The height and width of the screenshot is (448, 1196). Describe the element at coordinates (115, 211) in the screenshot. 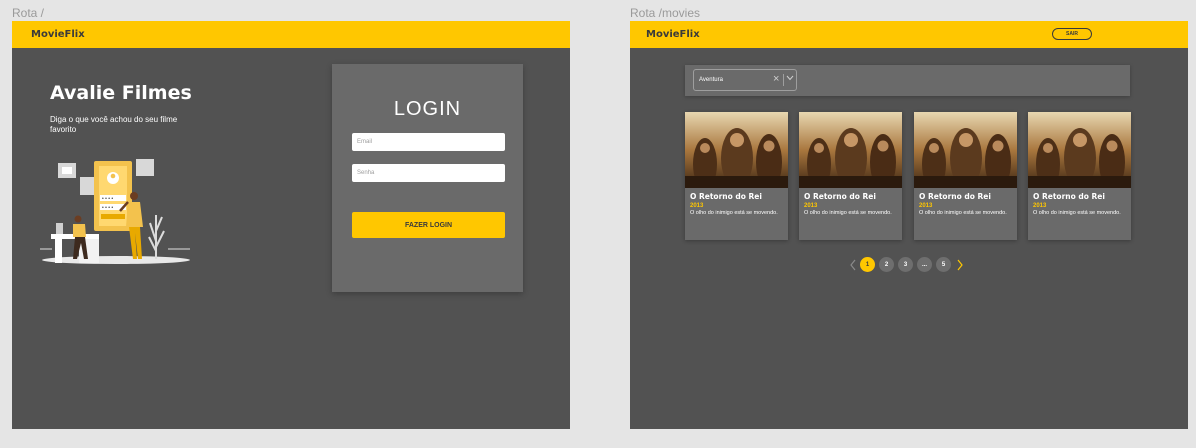

I see `login-illustration: • • • • • • • •` at that location.